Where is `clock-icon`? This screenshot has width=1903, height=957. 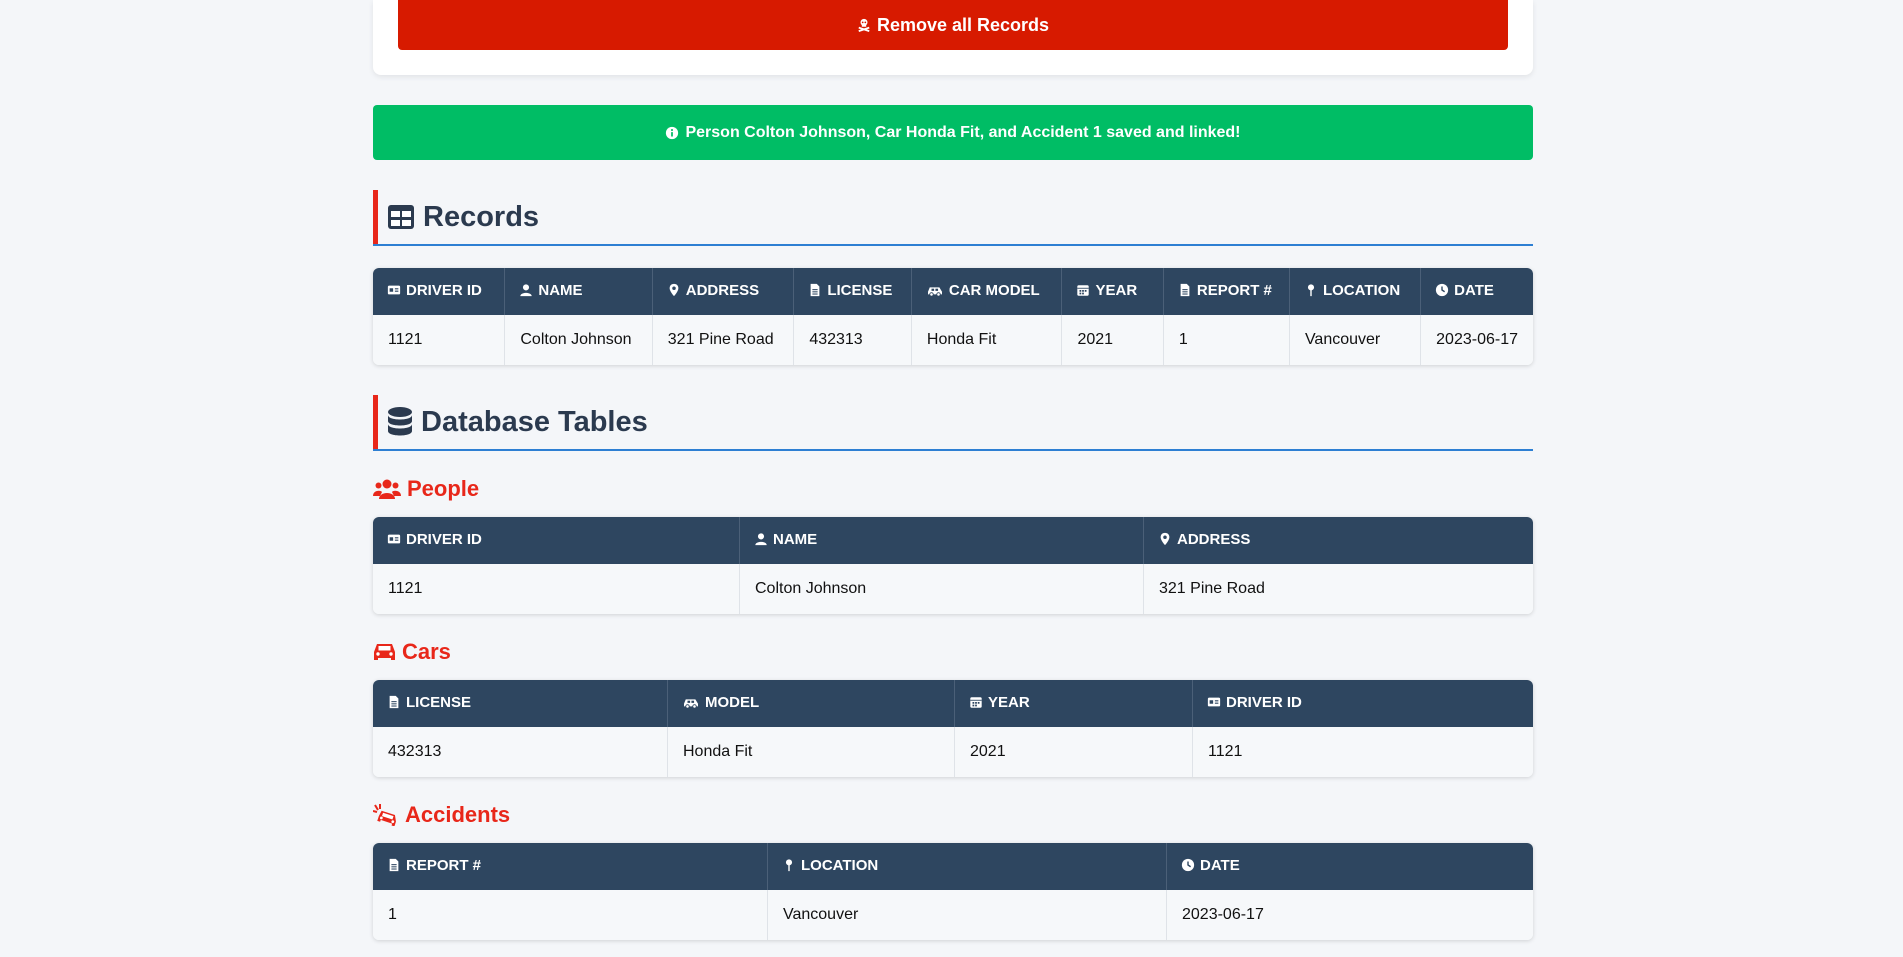
clock-icon is located at coordinates (1442, 290).